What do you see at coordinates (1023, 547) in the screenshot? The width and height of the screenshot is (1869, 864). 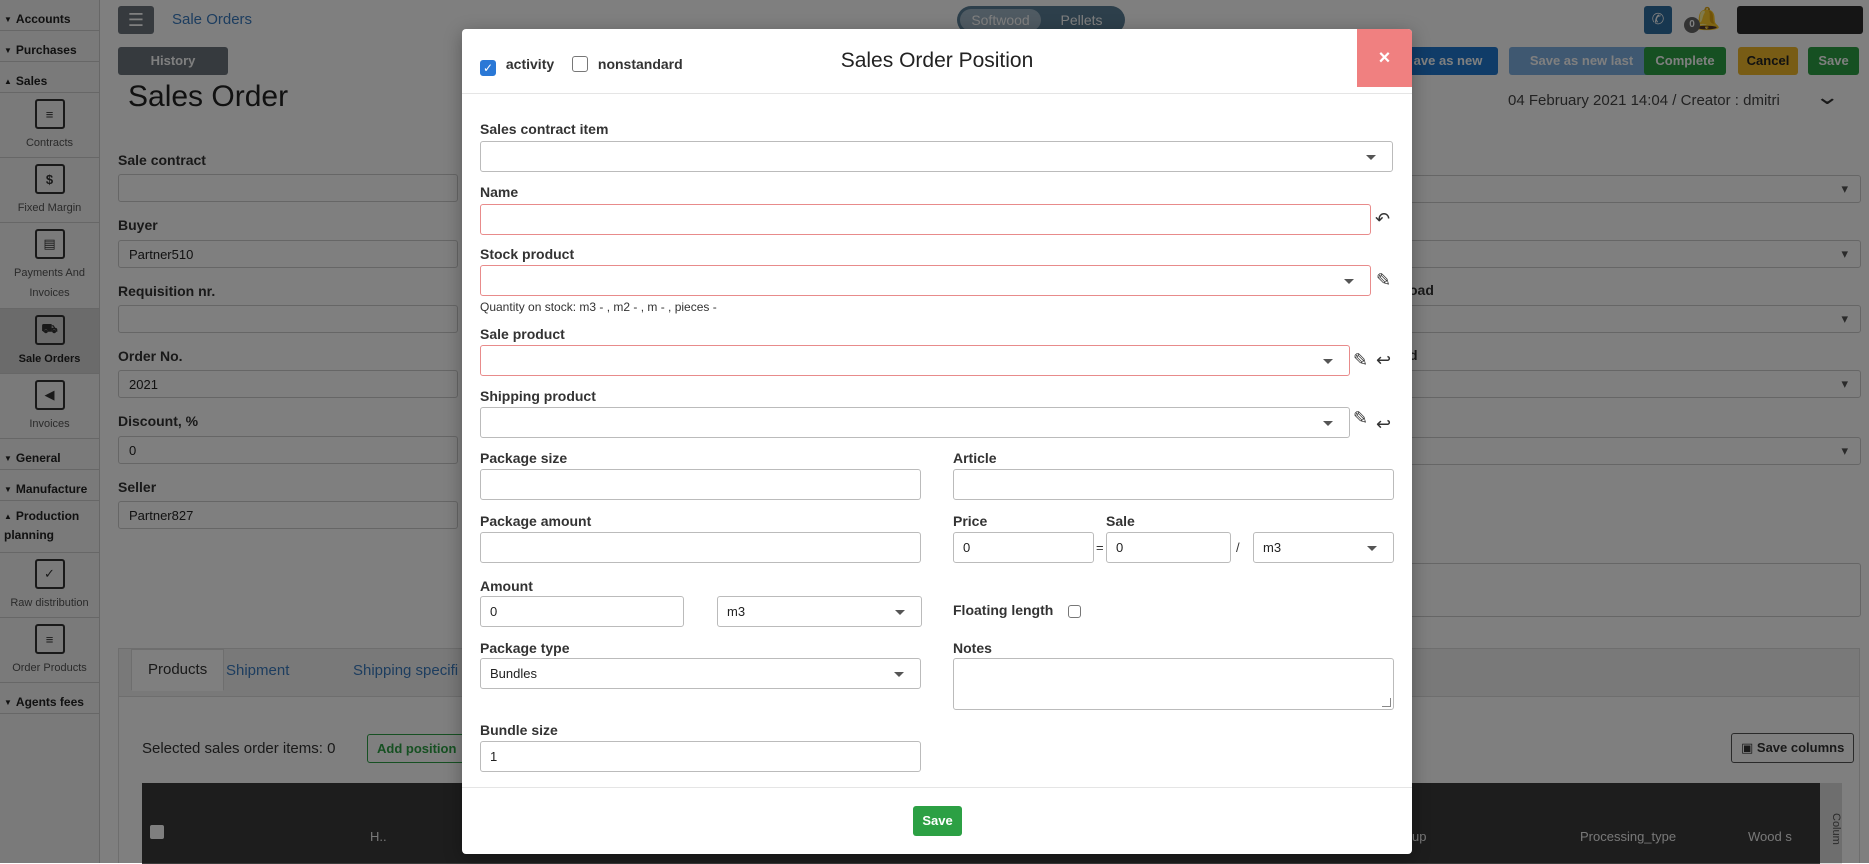 I see `price-field: 0` at bounding box center [1023, 547].